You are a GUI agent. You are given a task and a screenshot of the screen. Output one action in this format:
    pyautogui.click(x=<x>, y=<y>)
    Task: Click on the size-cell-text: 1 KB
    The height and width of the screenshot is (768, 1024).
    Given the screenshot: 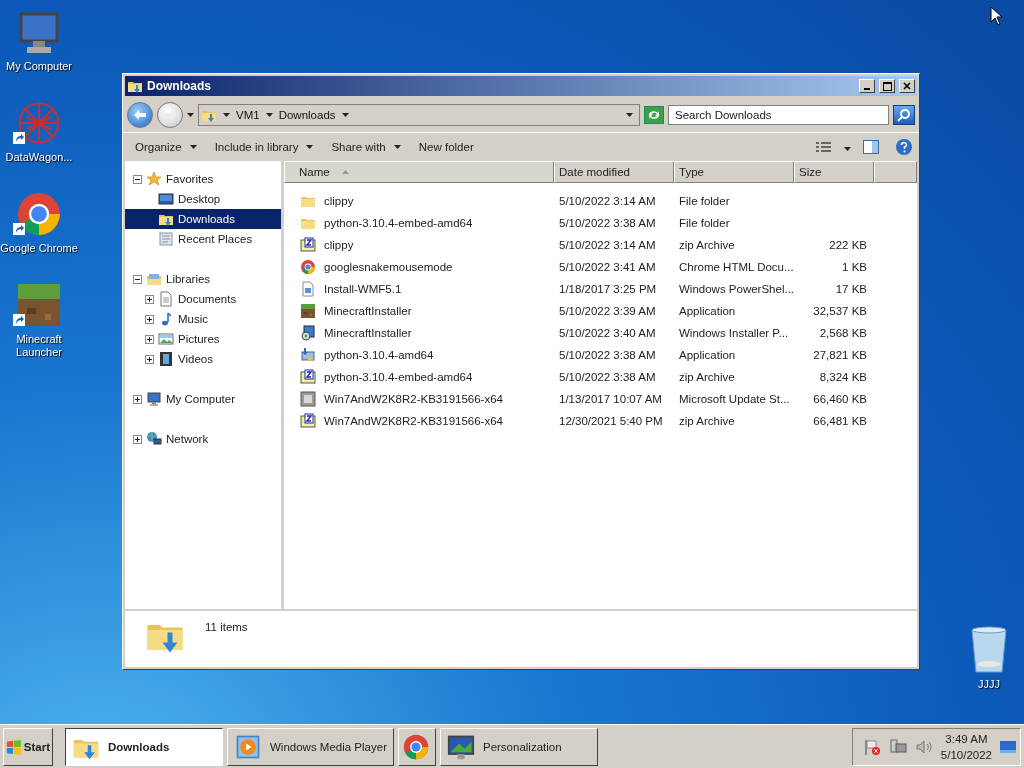 What is the action you would take?
    pyautogui.click(x=854, y=267)
    